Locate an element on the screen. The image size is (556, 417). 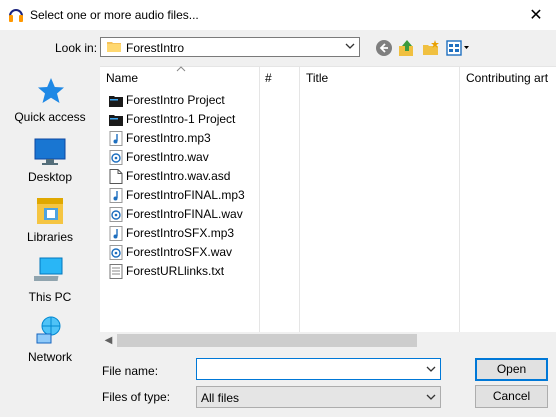
list-item: ForestIntro Project is located at coordinates (186, 100).